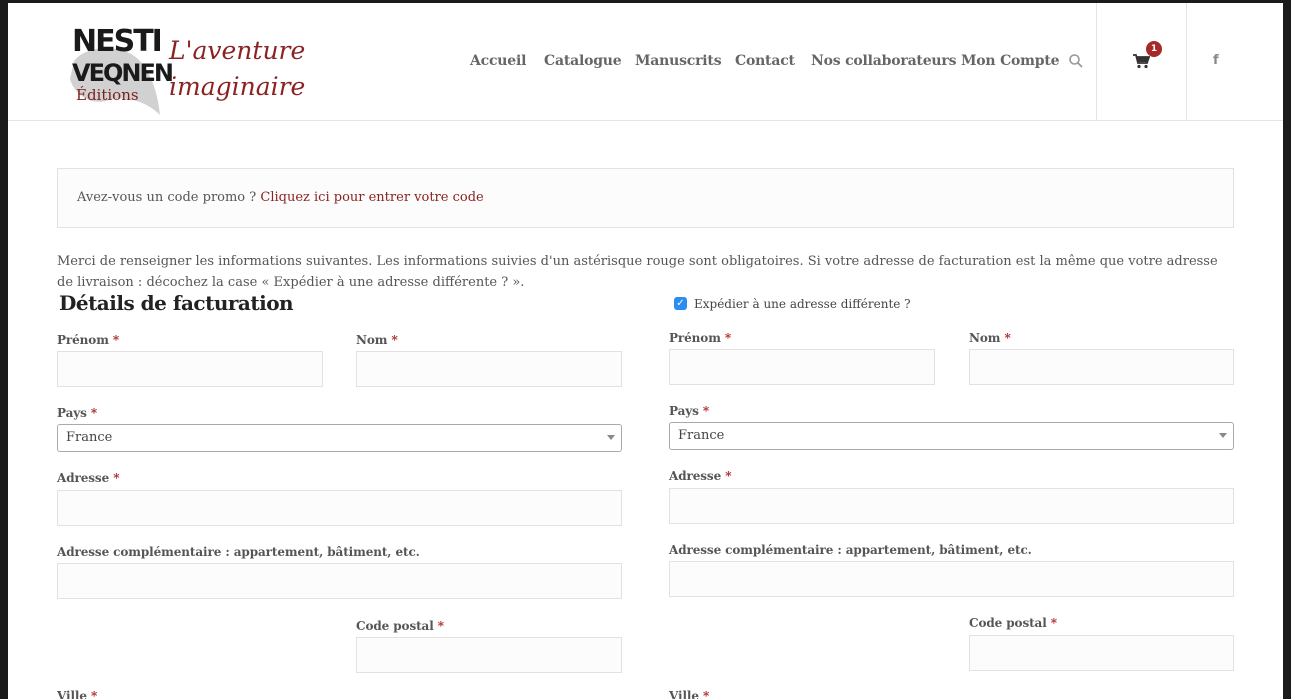 The image size is (1291, 699). What do you see at coordinates (700, 476) in the screenshot?
I see `shipping-address-label: Adresse *` at bounding box center [700, 476].